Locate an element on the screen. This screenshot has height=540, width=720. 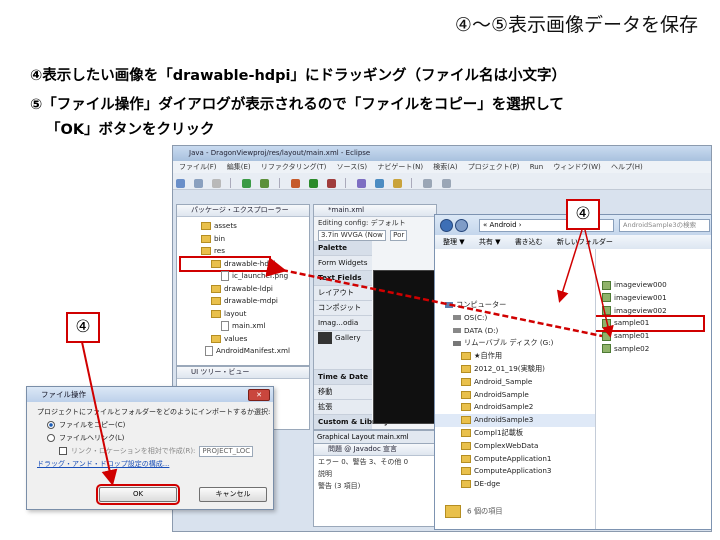
drag-arrow-dashed is located at coordinates (434, 297).